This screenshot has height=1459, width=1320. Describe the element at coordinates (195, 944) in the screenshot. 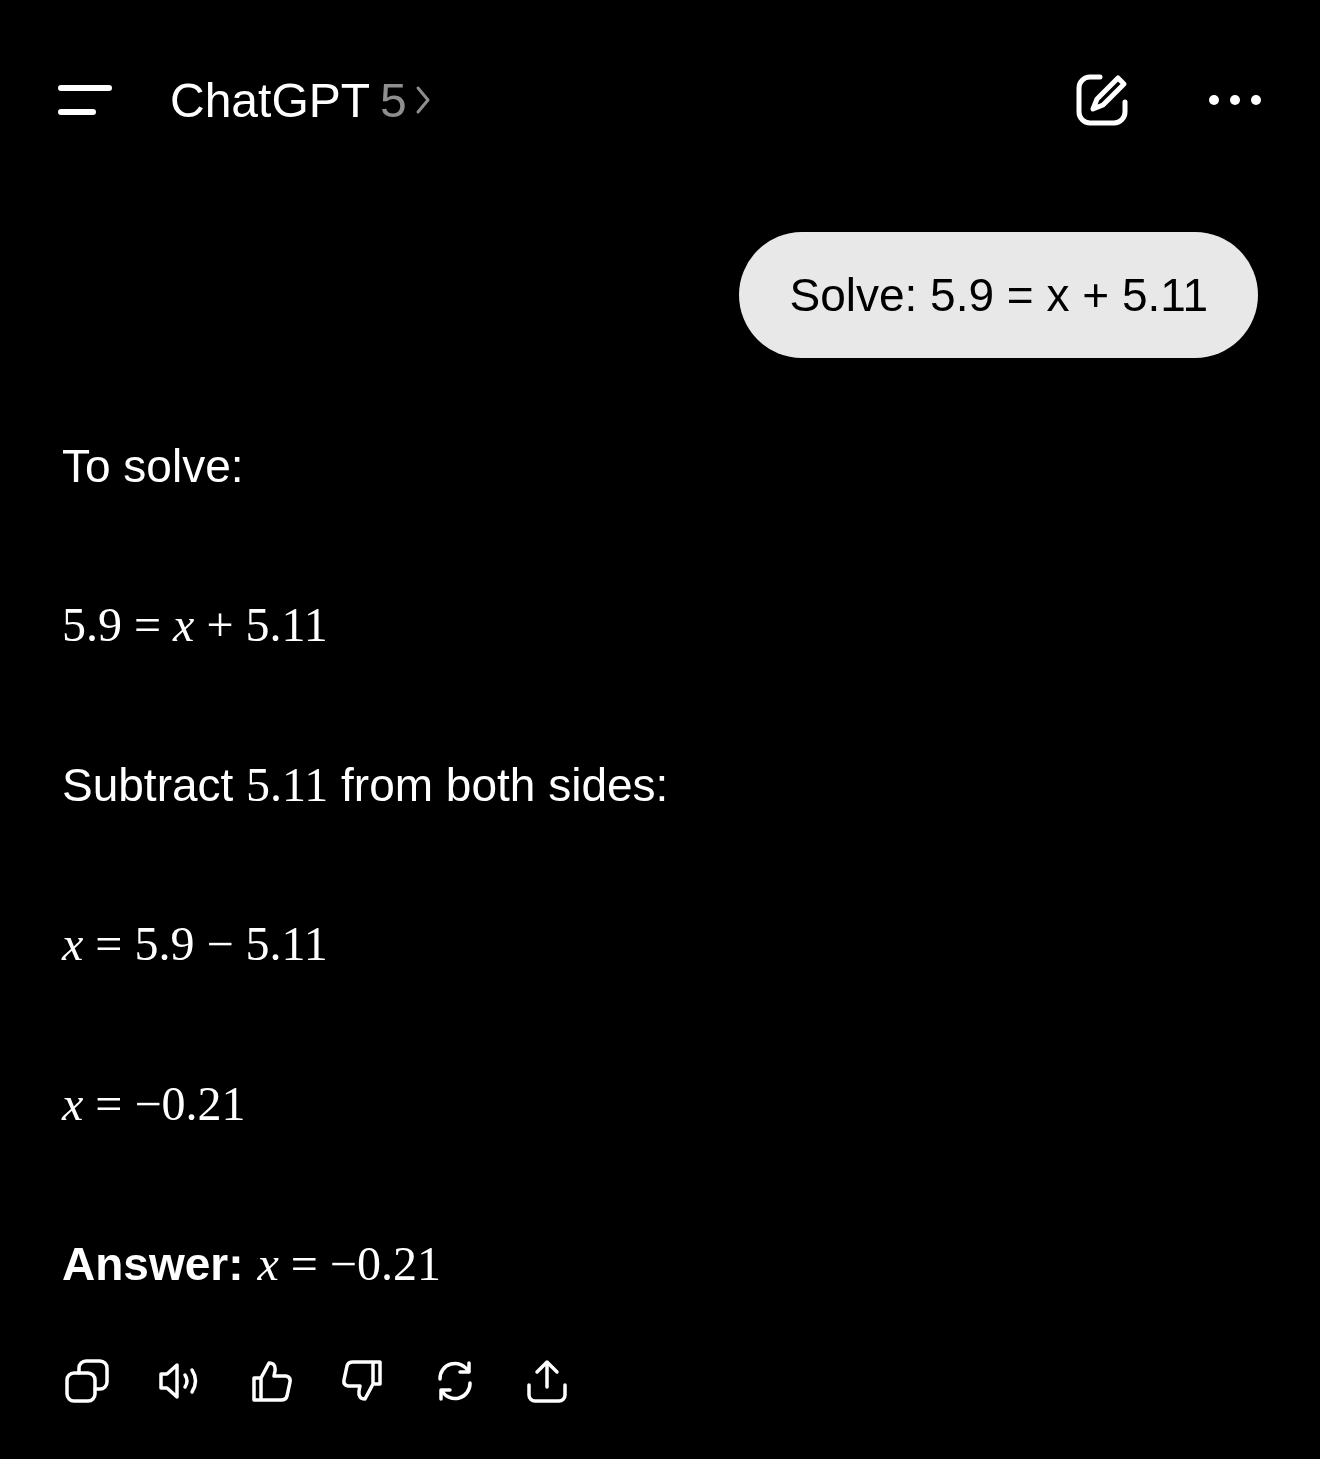

I see `math-equation: x = 5.9 − 5.11` at that location.